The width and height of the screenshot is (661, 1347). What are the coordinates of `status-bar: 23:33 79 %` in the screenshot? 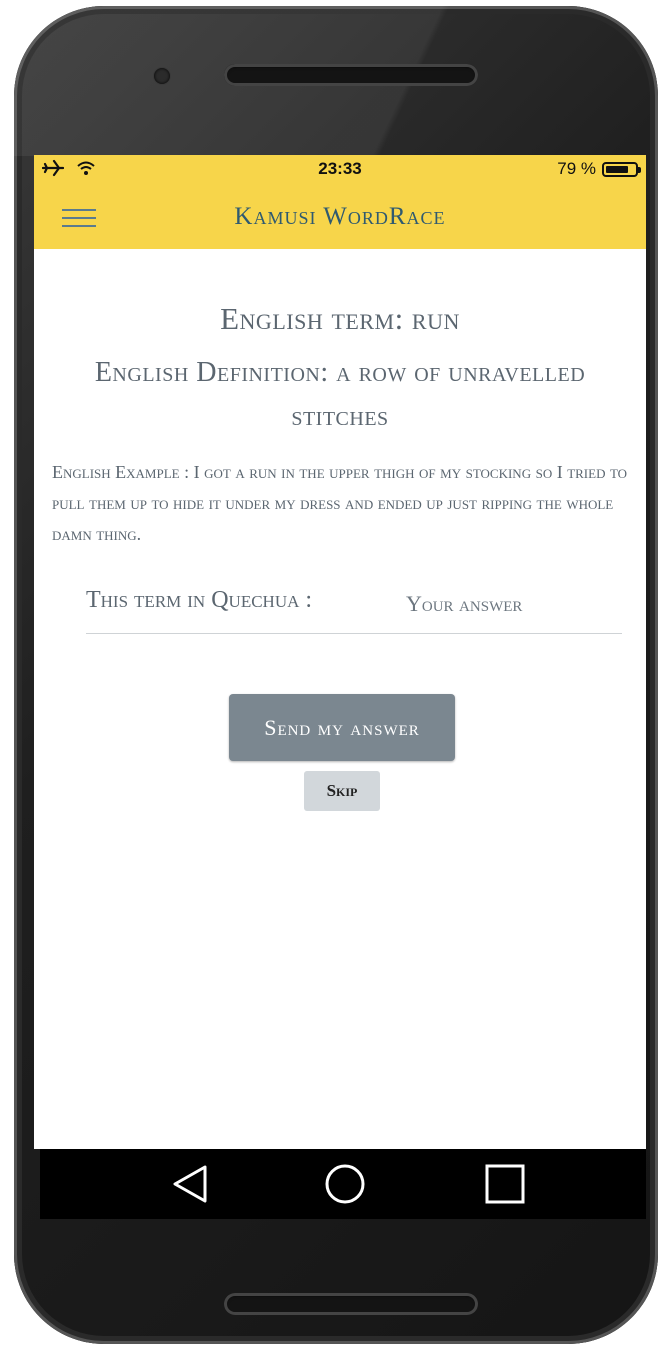 It's located at (340, 170).